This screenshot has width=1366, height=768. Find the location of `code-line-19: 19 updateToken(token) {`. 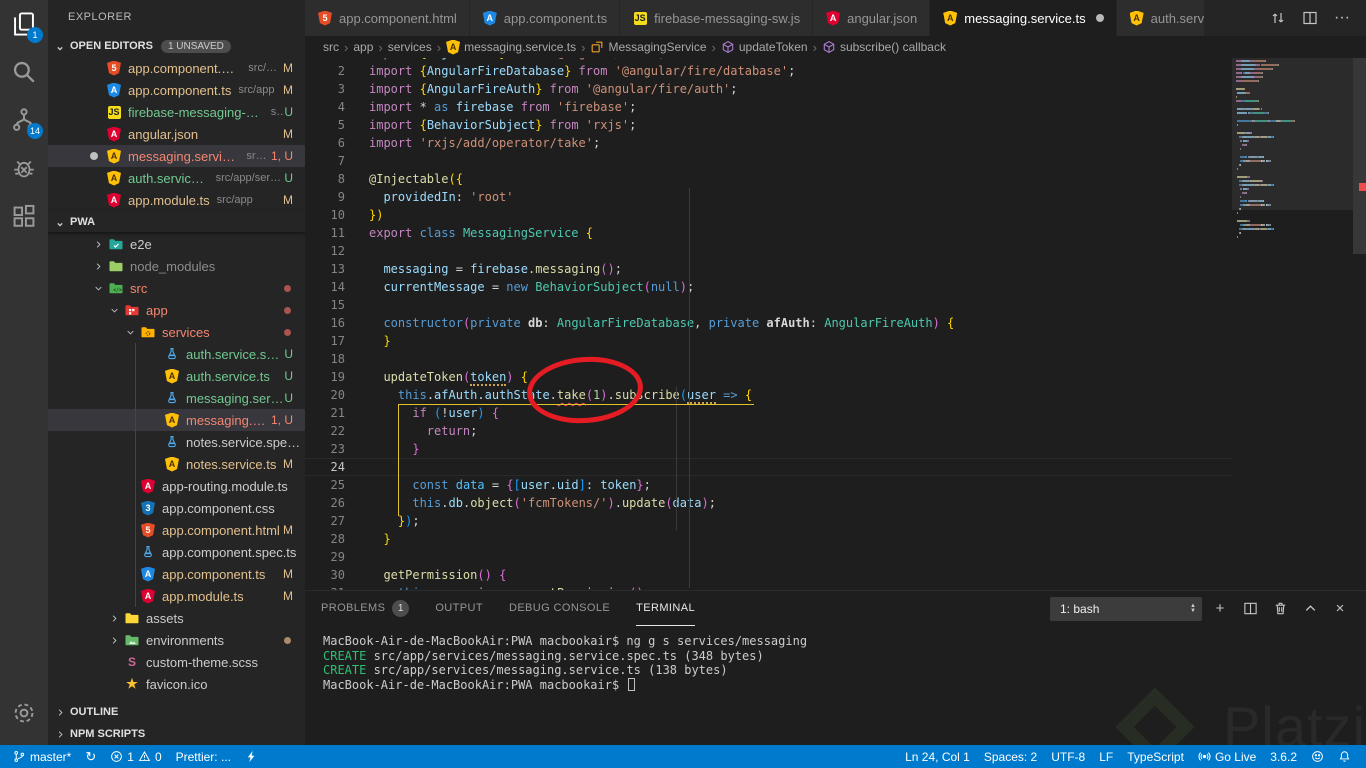

code-line-19: 19 updateToken(token) { is located at coordinates (768, 377).